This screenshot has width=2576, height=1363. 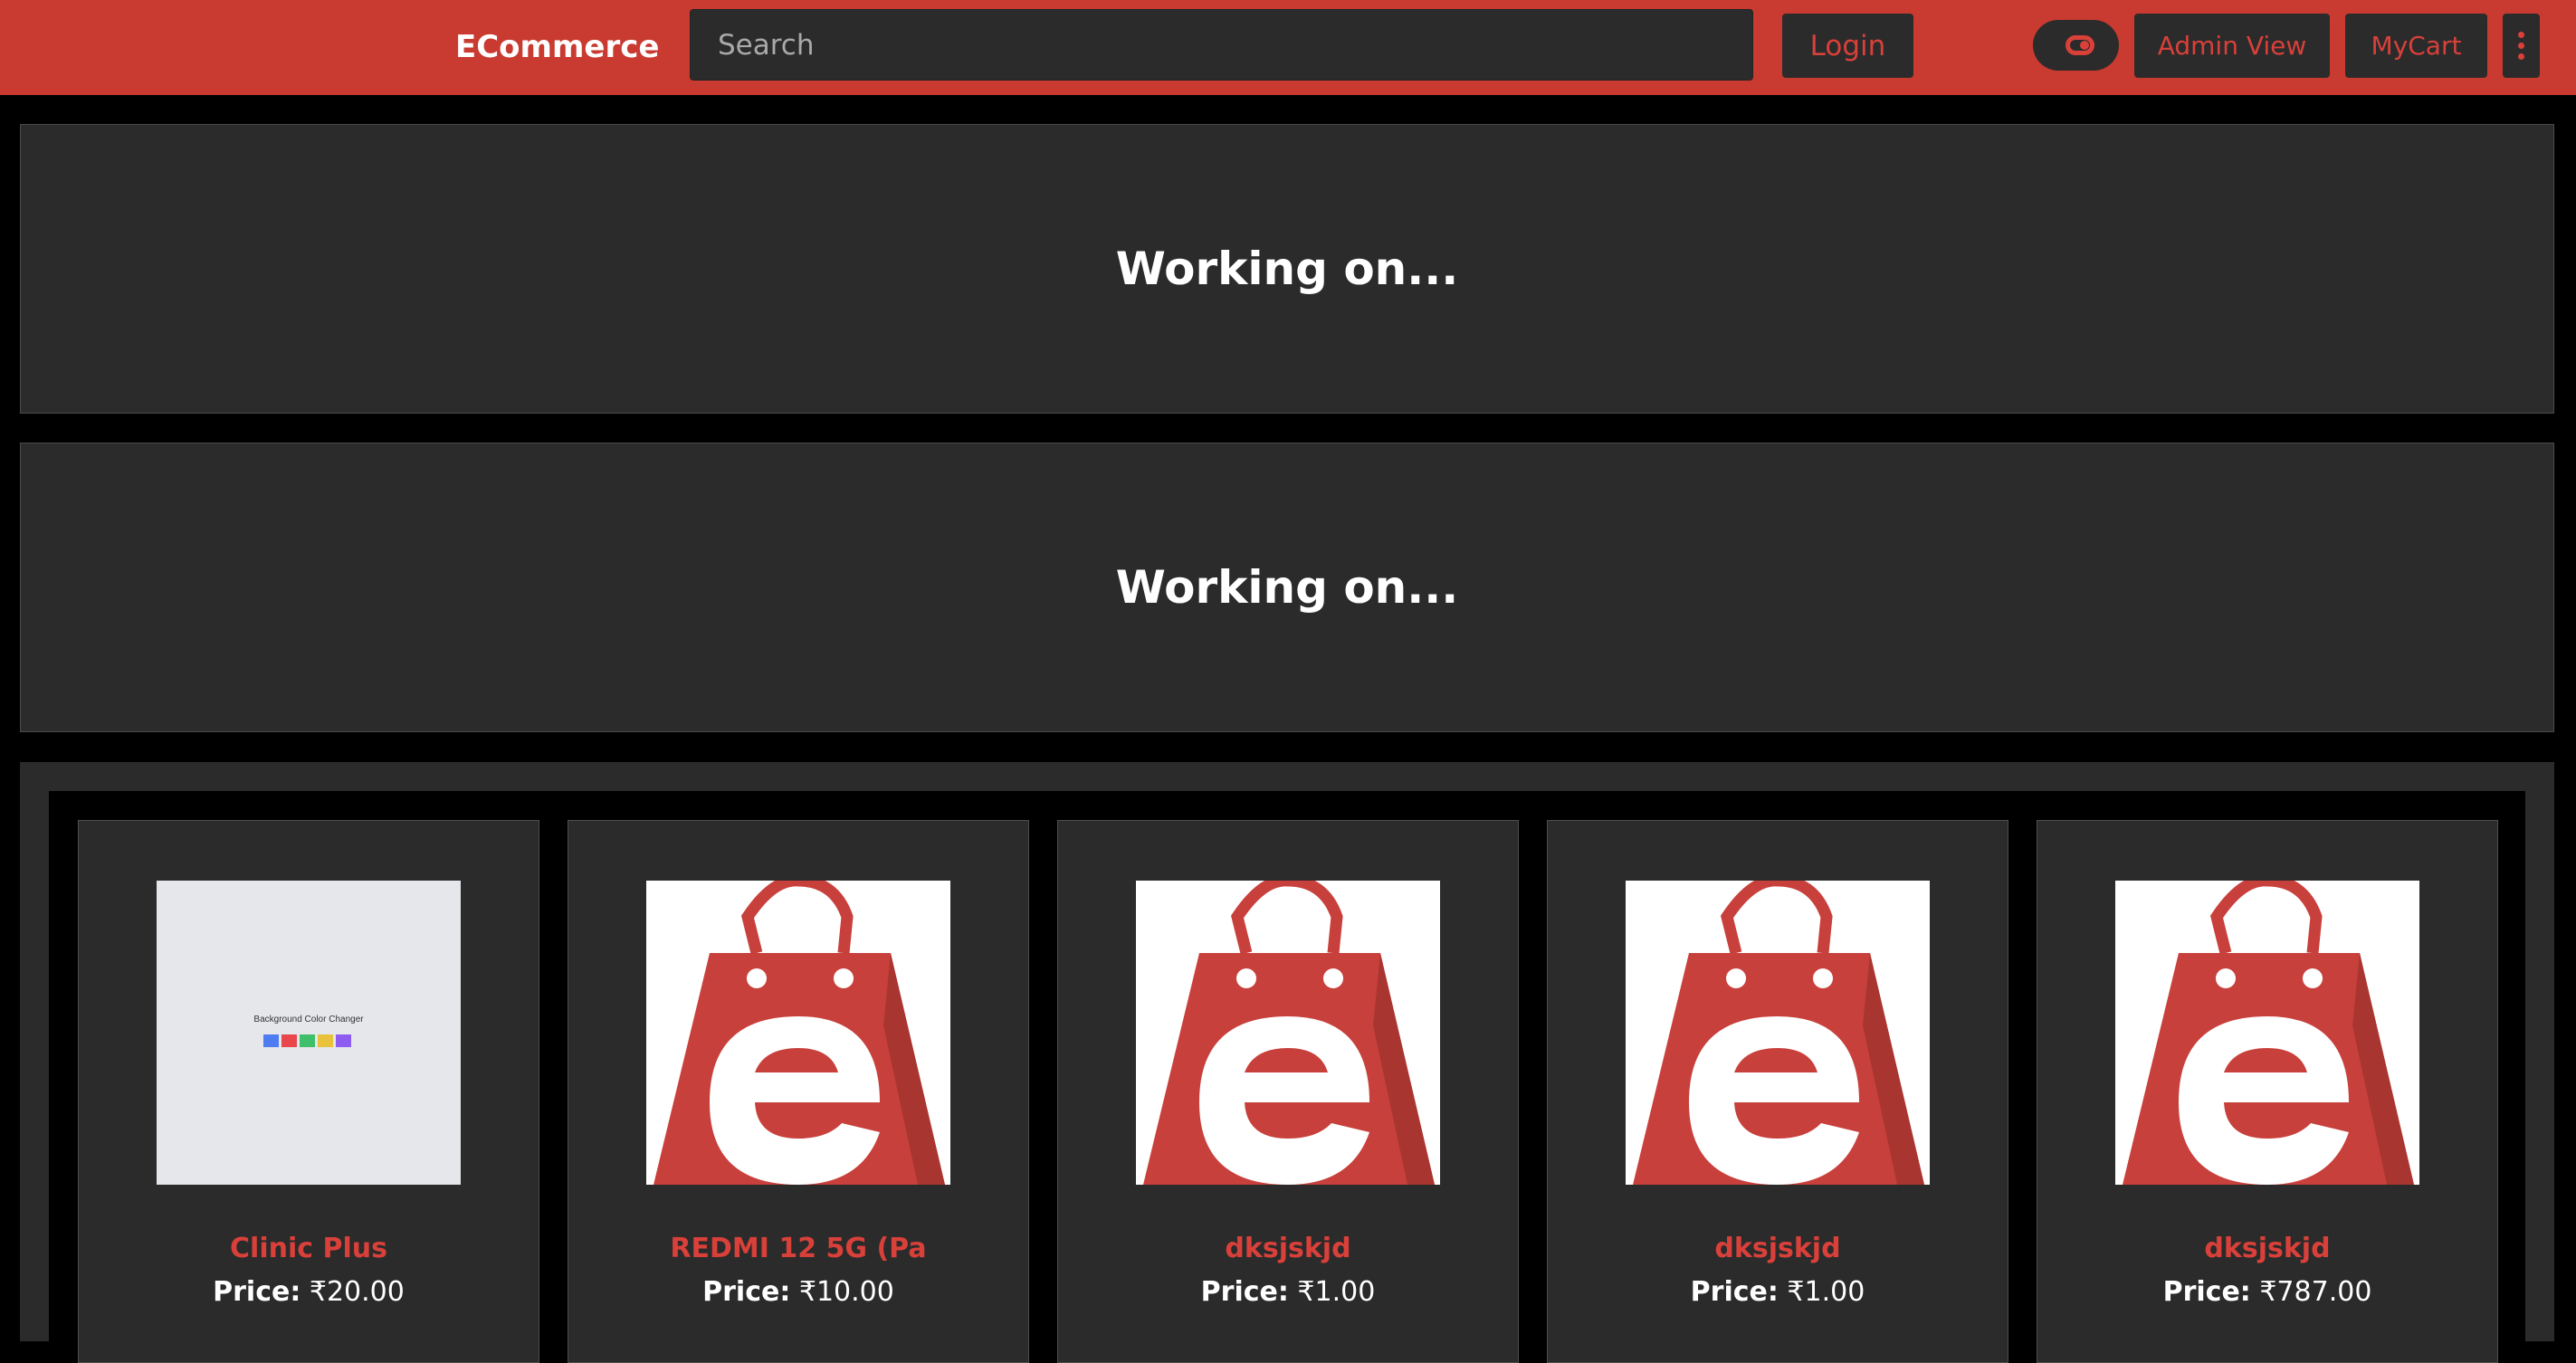 I want to click on price-value: ₹10.00, so click(x=846, y=1292).